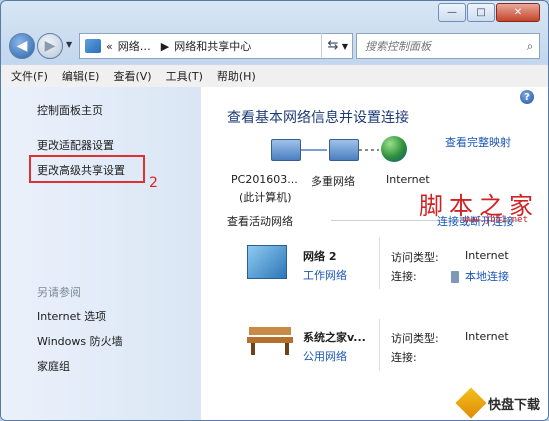  I want to click on watermark-badge: 快盘下载, so click(497, 403).